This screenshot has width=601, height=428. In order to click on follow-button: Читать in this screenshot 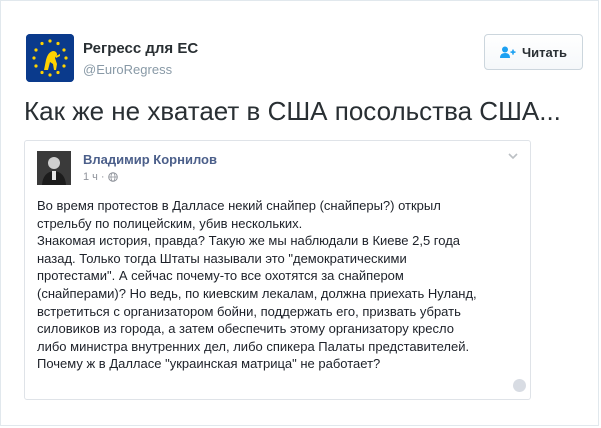, I will do `click(533, 52)`.